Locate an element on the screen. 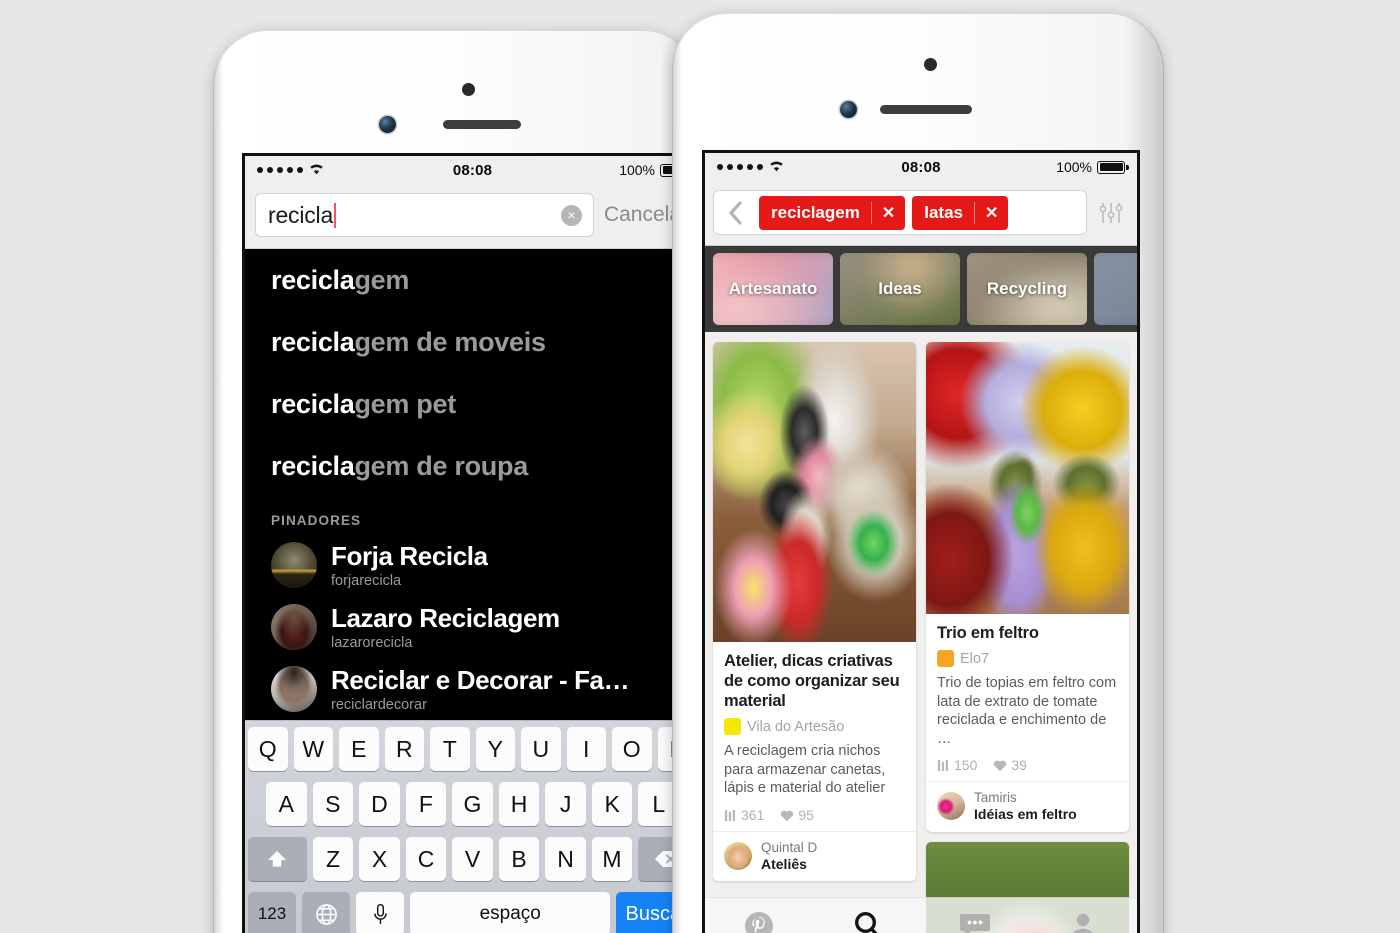 The height and width of the screenshot is (933, 1400). key-z: Z is located at coordinates (333, 859).